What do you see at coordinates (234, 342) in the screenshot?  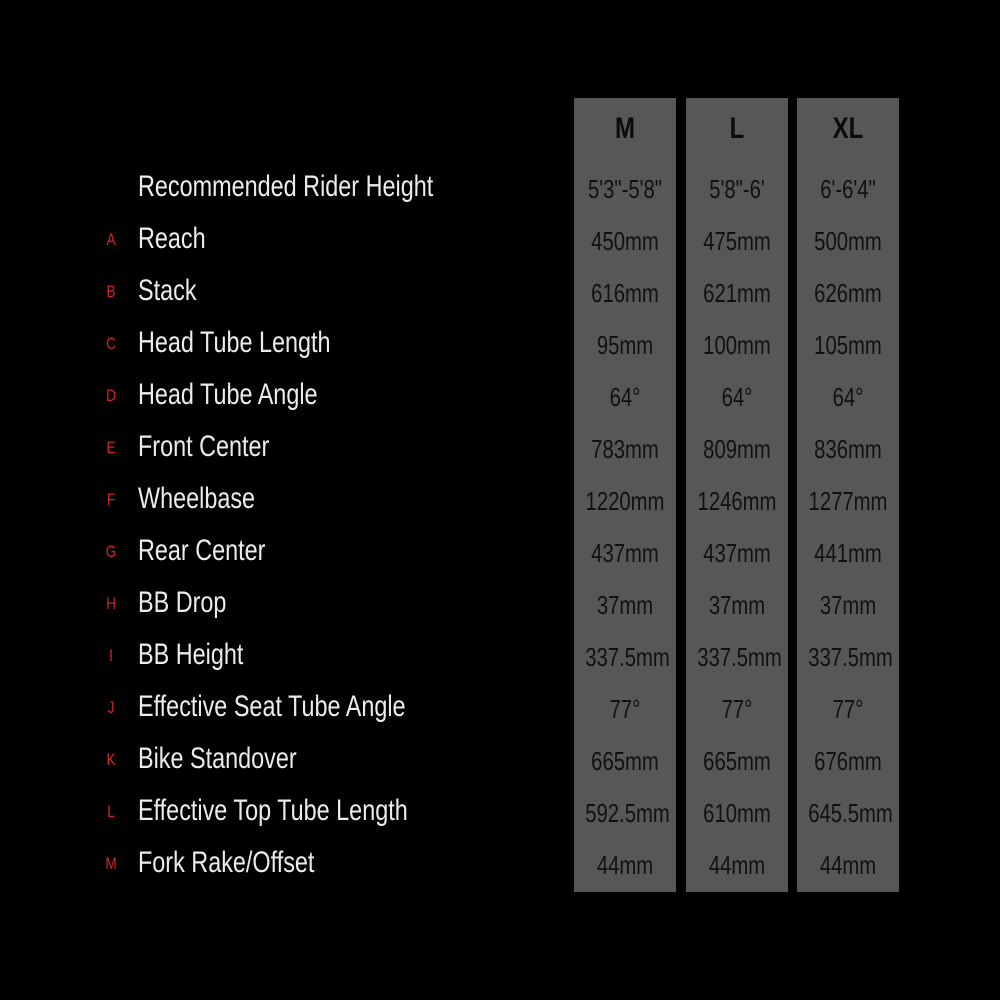 I see `row-label: Head Tube Length` at bounding box center [234, 342].